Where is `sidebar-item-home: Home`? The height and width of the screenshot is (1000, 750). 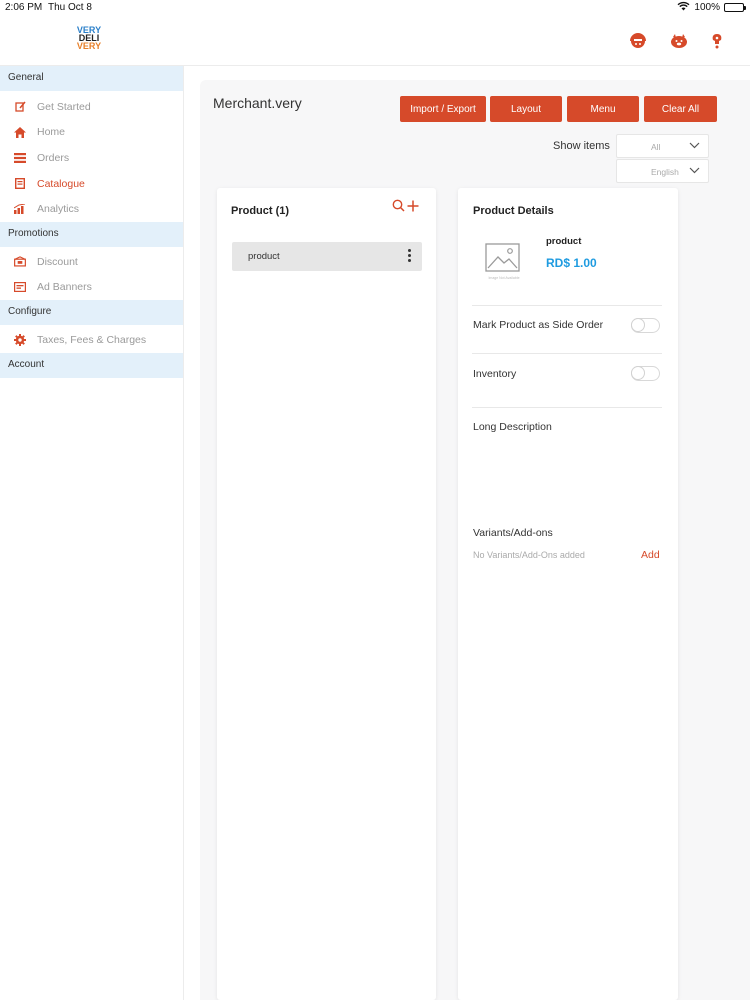 sidebar-item-home: Home is located at coordinates (91, 133).